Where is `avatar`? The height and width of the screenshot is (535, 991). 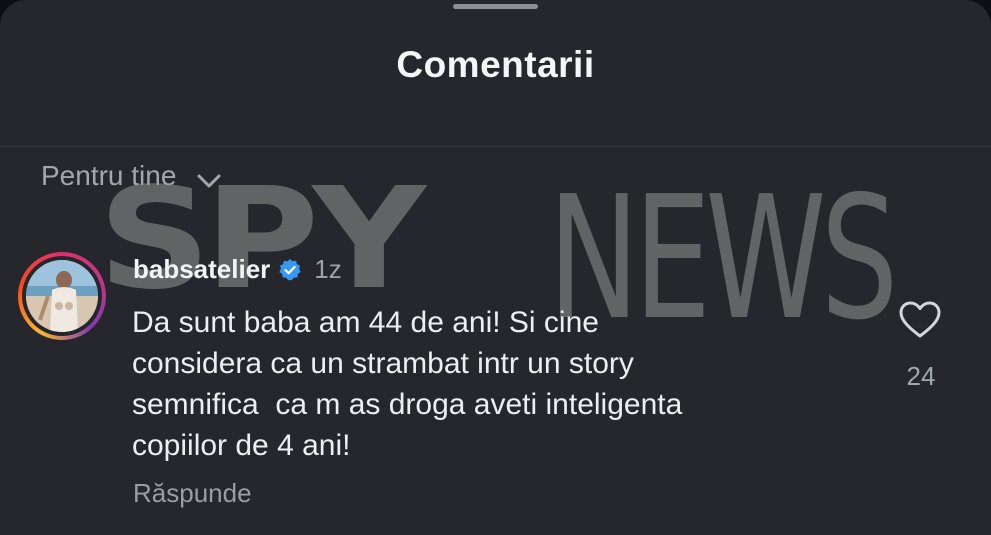
avatar is located at coordinates (62, 296).